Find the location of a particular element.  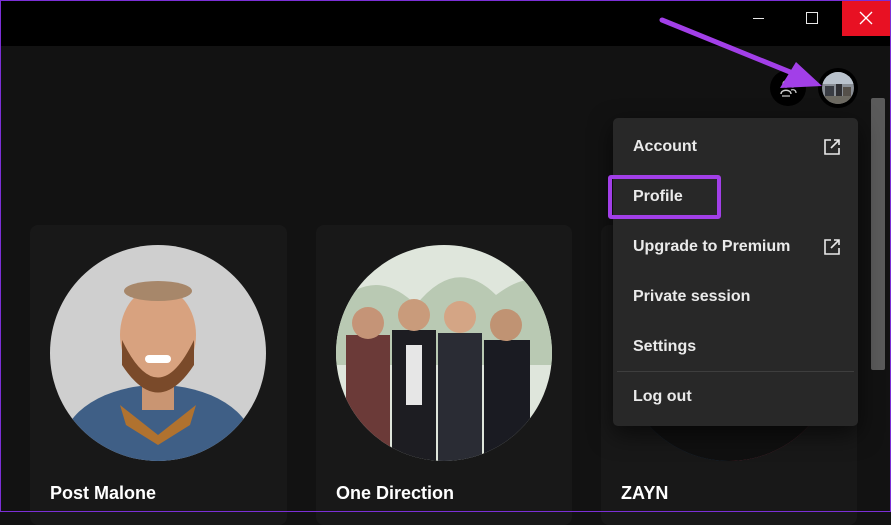

artist-name: ZAYN is located at coordinates (645, 493).